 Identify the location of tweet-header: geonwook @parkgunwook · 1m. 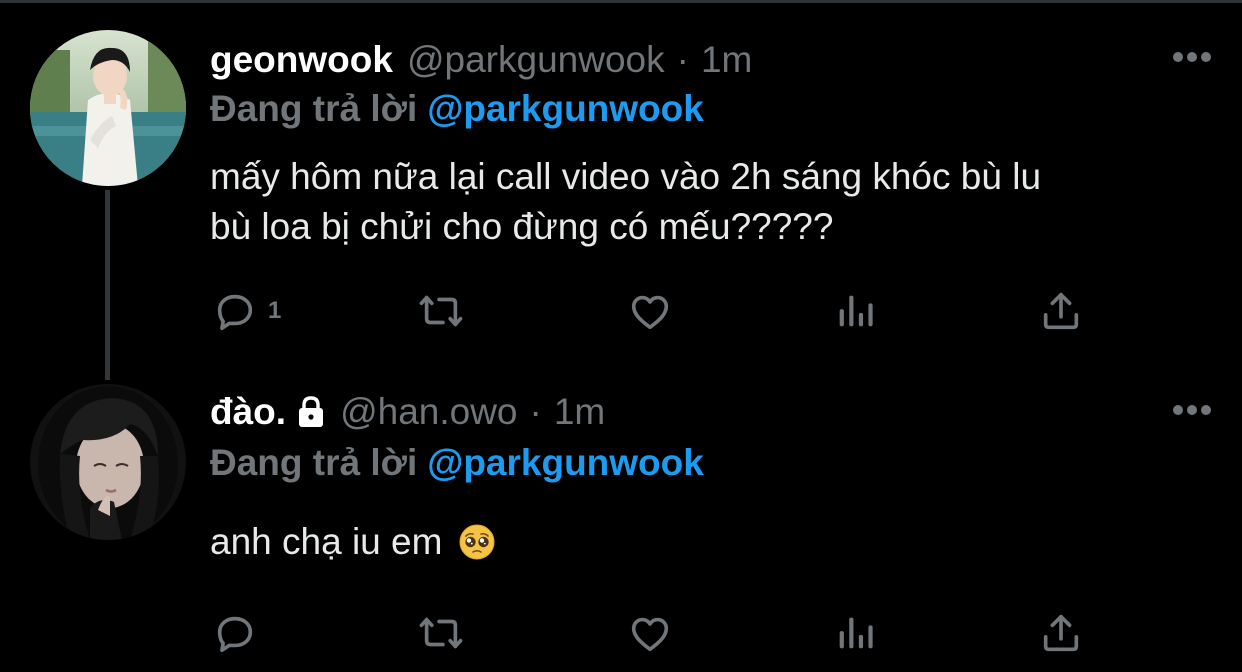
(481, 60).